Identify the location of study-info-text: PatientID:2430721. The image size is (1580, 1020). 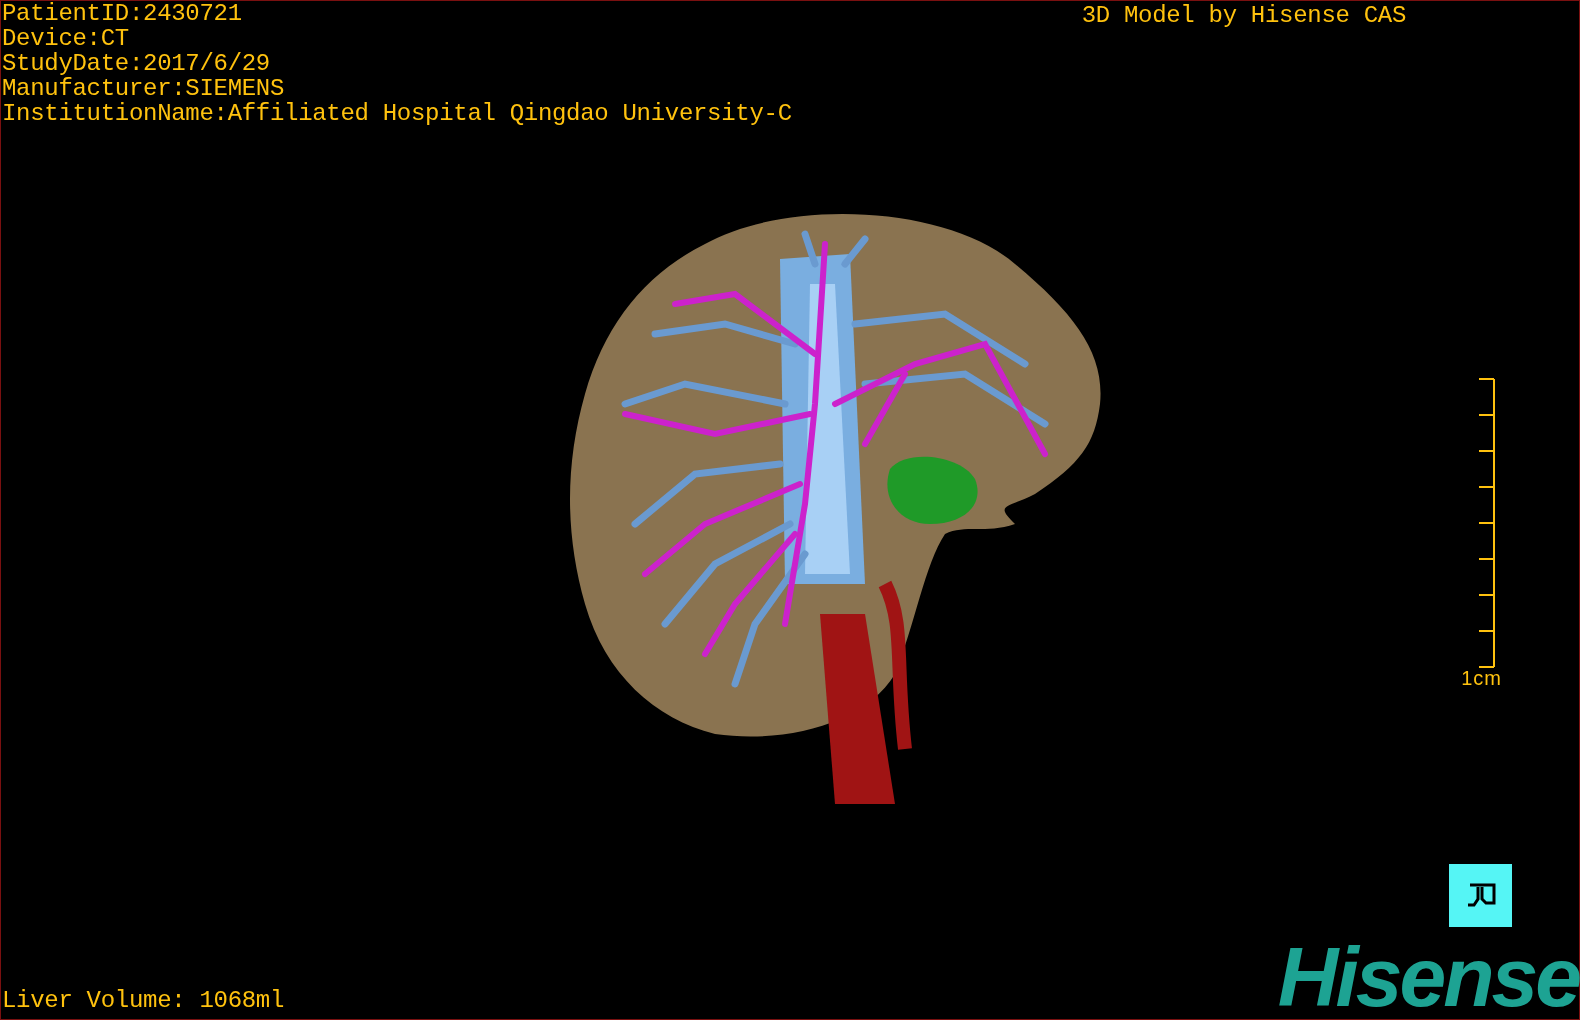
(122, 13).